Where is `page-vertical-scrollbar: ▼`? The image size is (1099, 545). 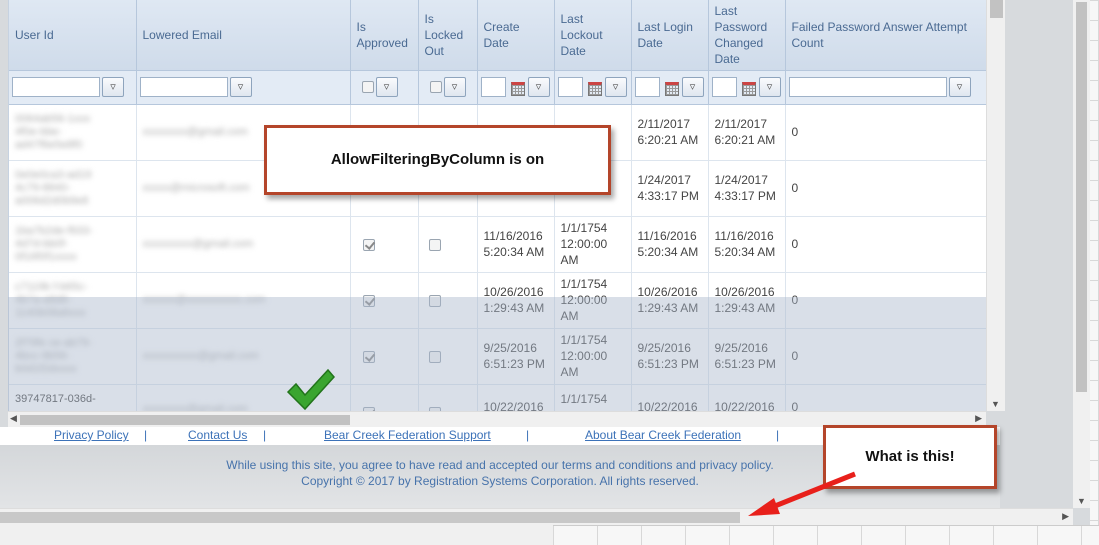
page-vertical-scrollbar: ▼ is located at coordinates (1081, 254).